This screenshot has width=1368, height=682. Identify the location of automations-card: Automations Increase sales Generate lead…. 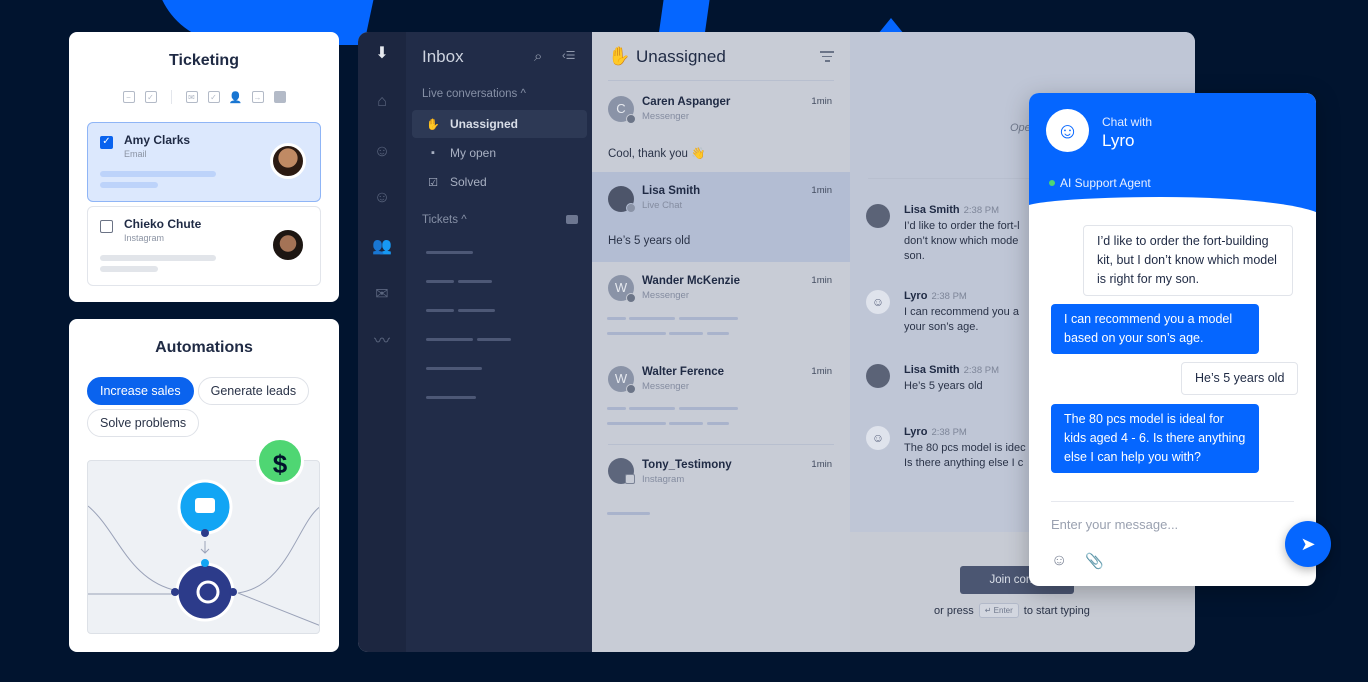
(204, 485).